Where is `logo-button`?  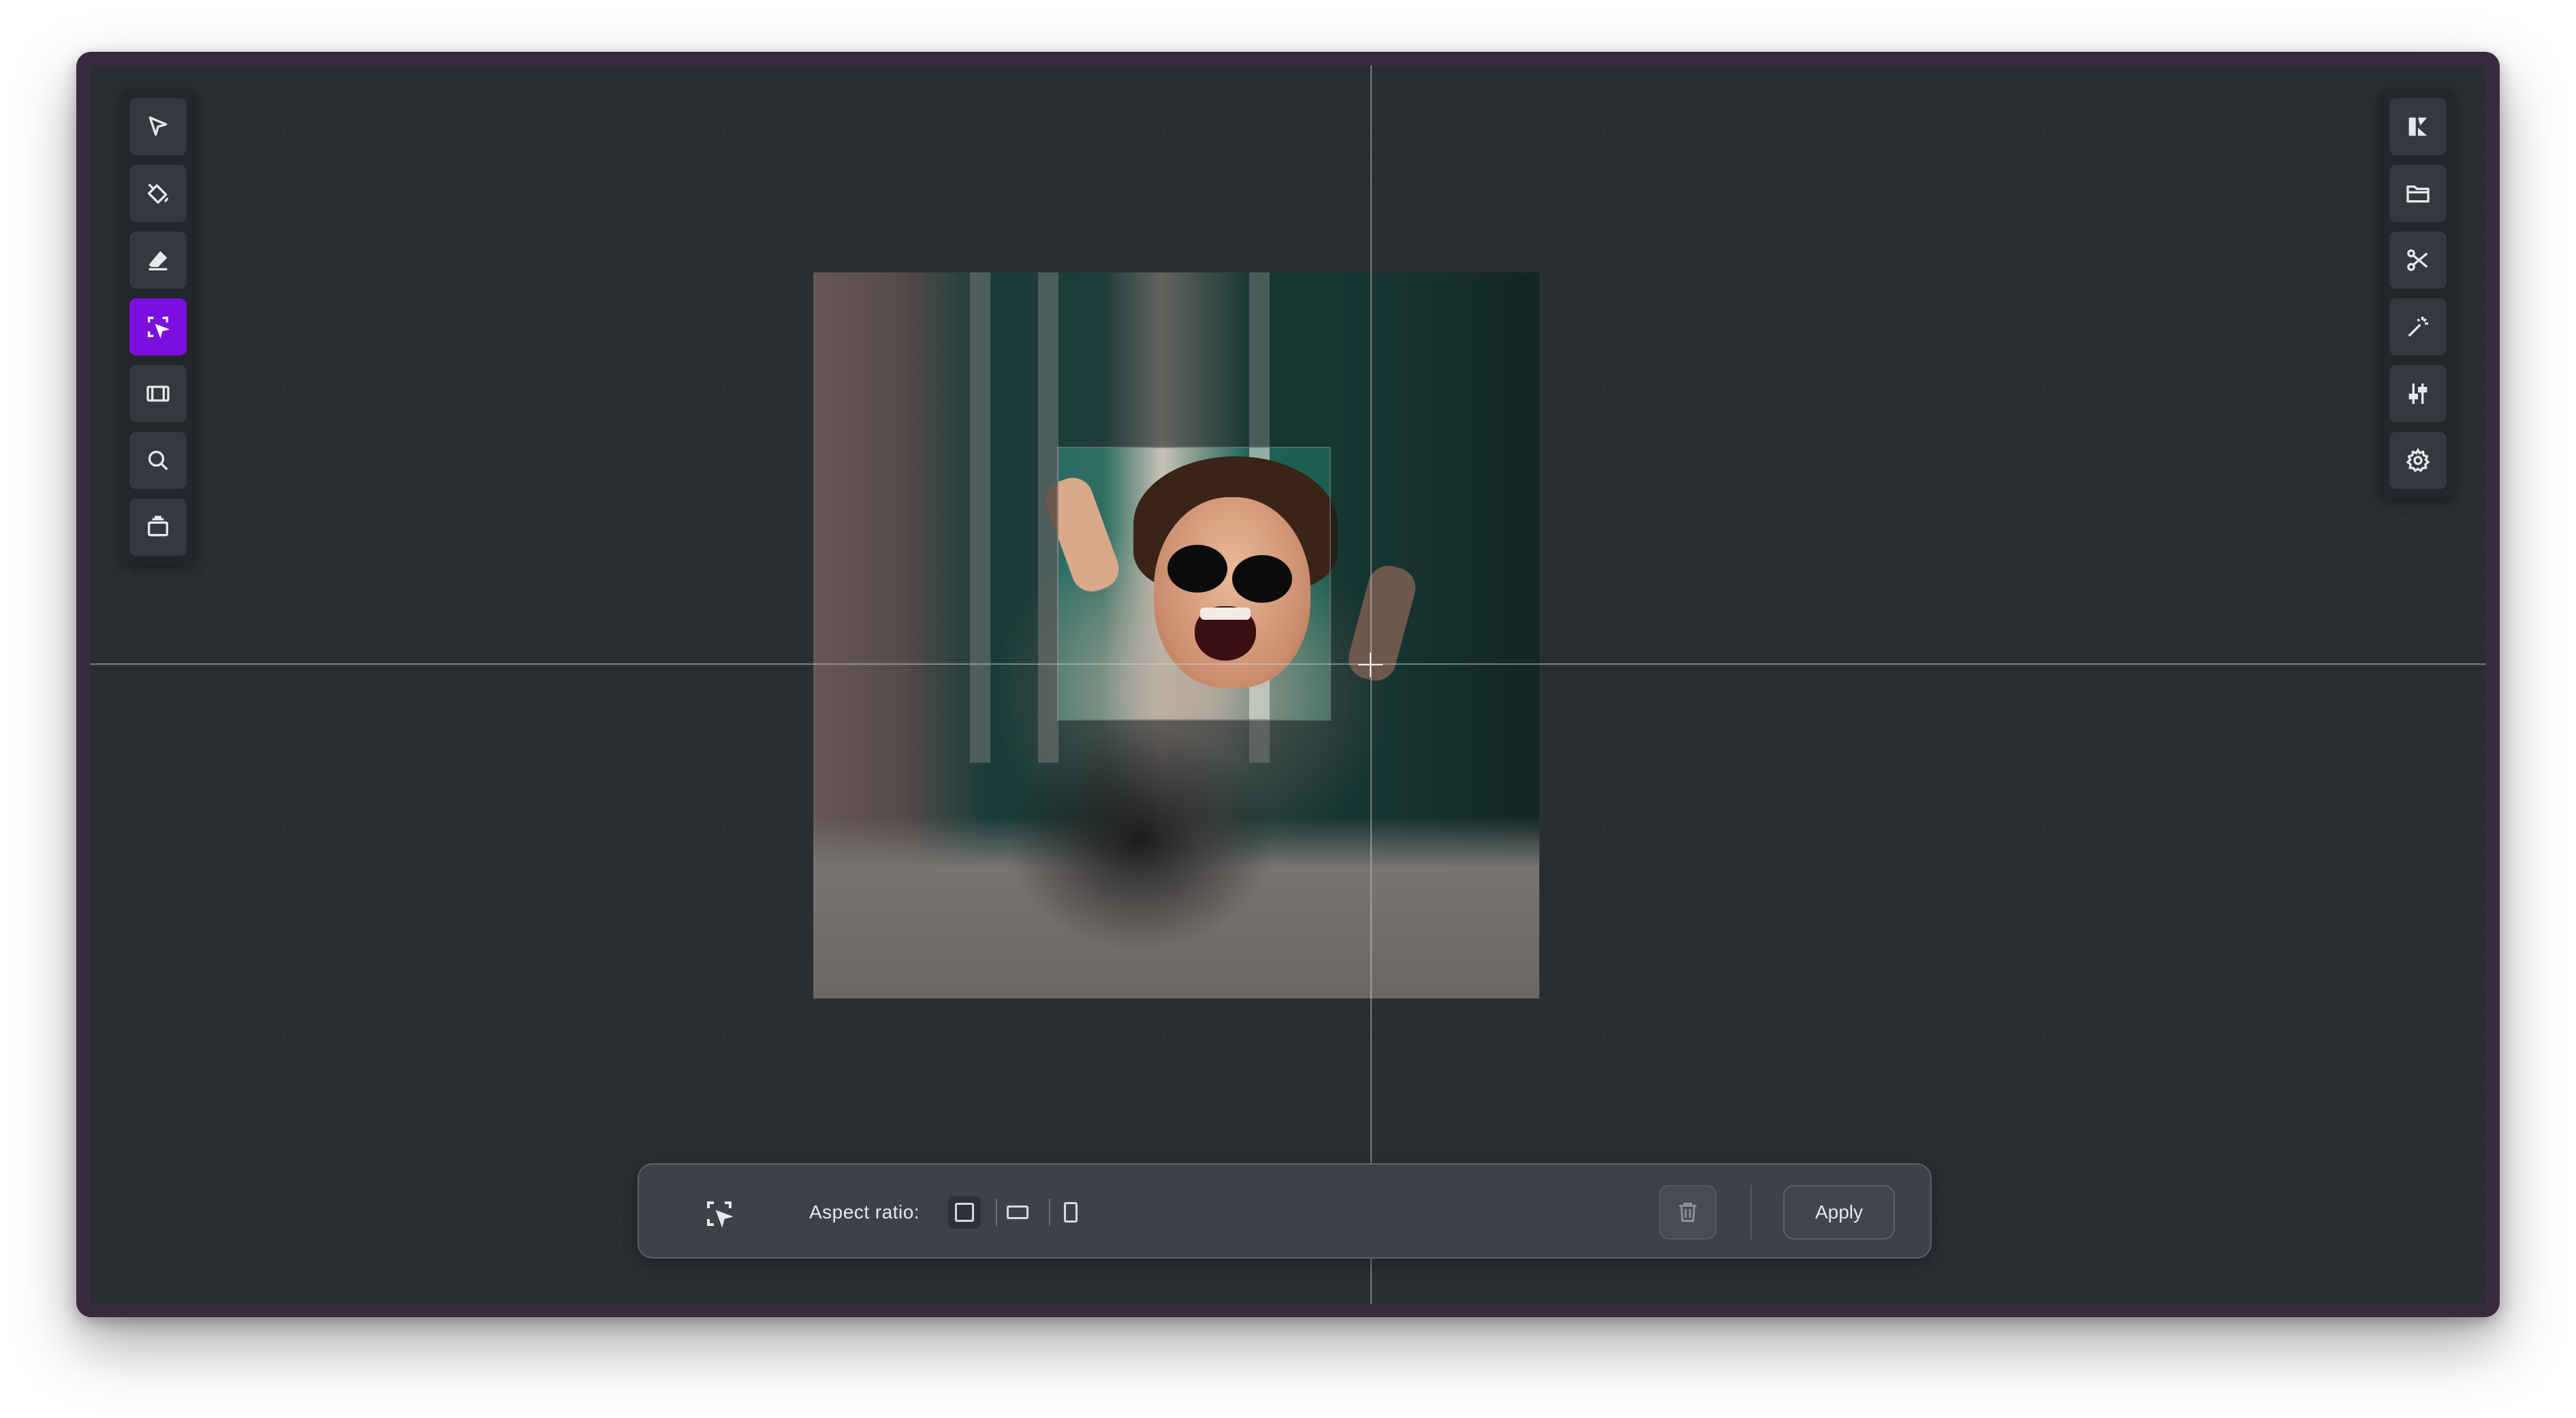 logo-button is located at coordinates (2418, 126).